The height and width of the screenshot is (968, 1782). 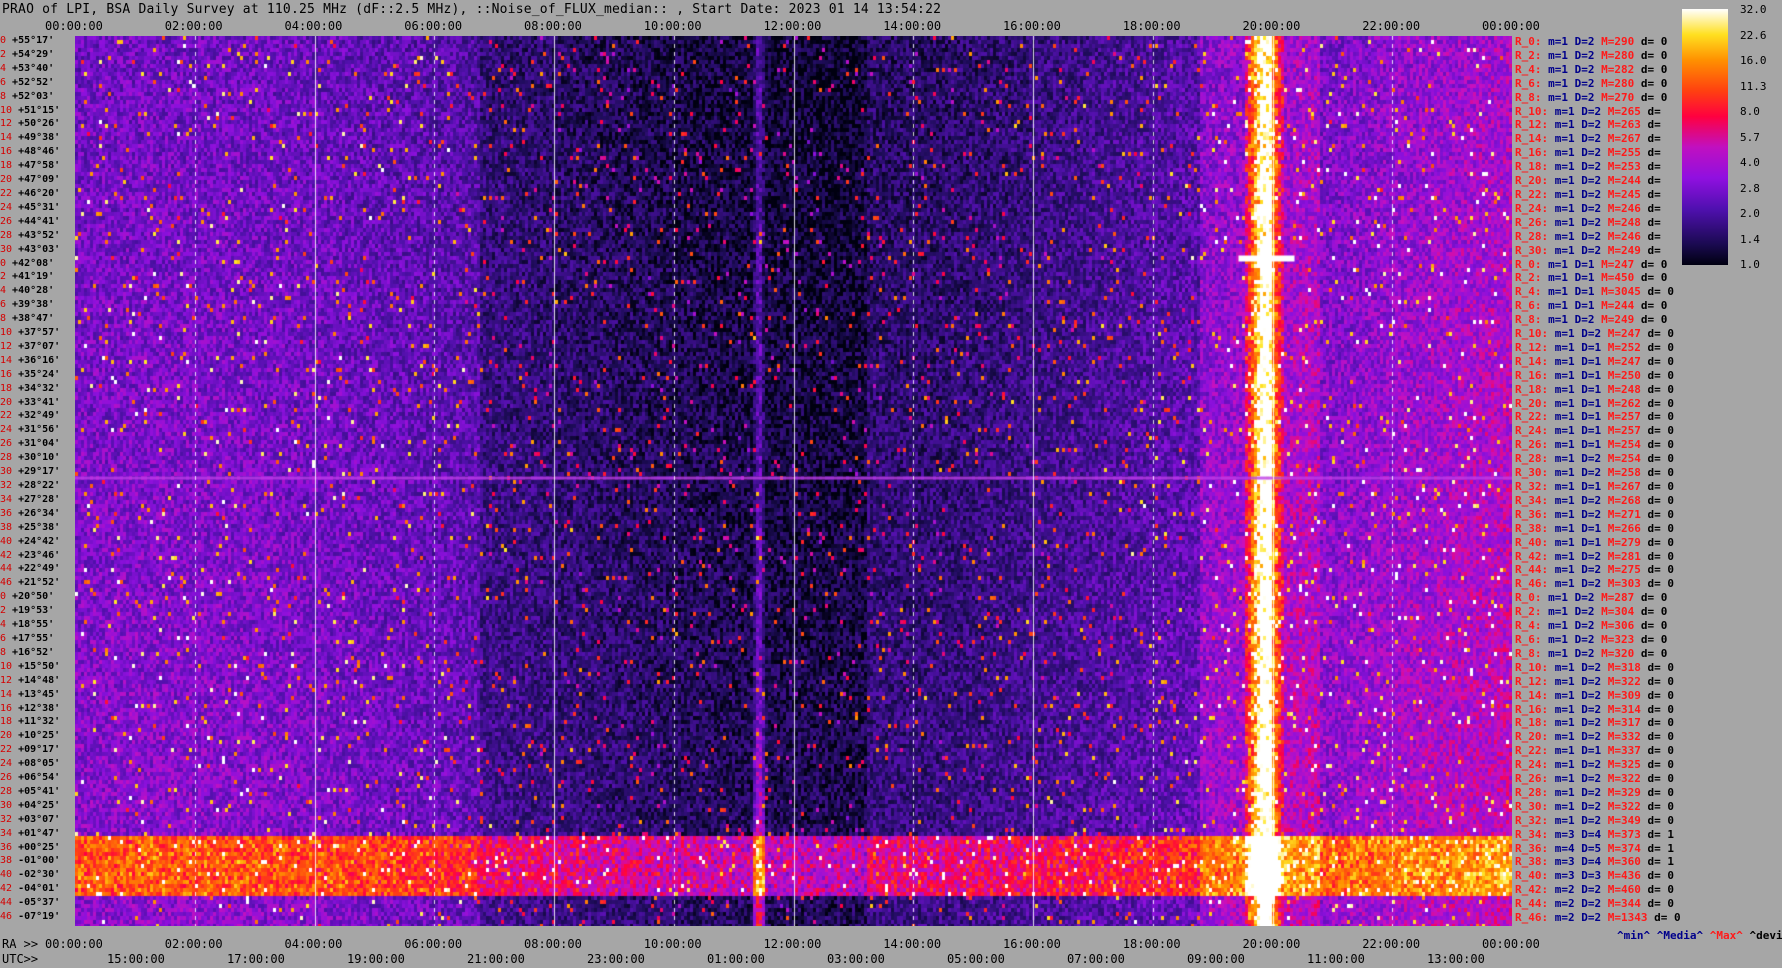 I want to click on top-ra-tick: 22:00:00, so click(x=1391, y=26).